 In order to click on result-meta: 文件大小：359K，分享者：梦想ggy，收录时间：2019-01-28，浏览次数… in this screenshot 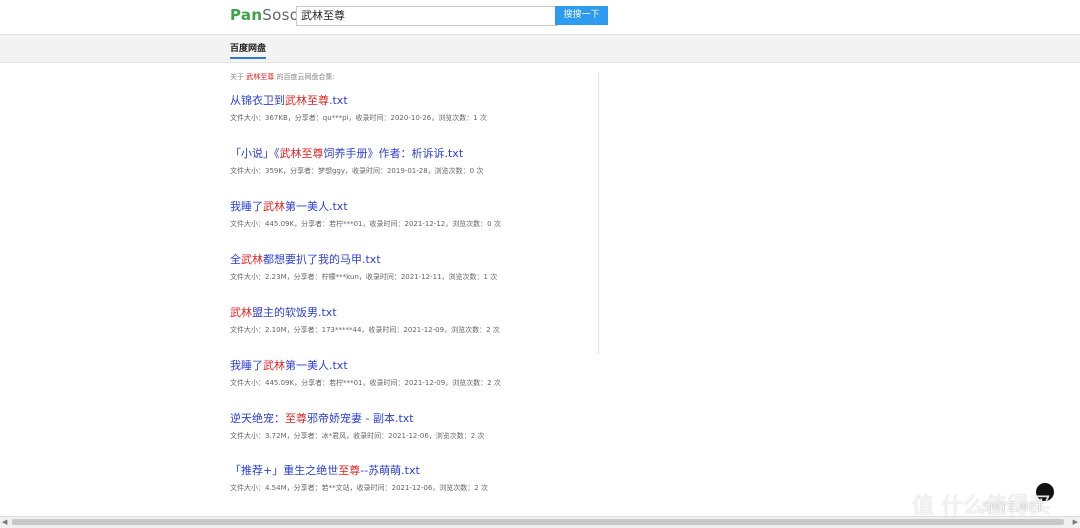, I will do `click(357, 171)`.